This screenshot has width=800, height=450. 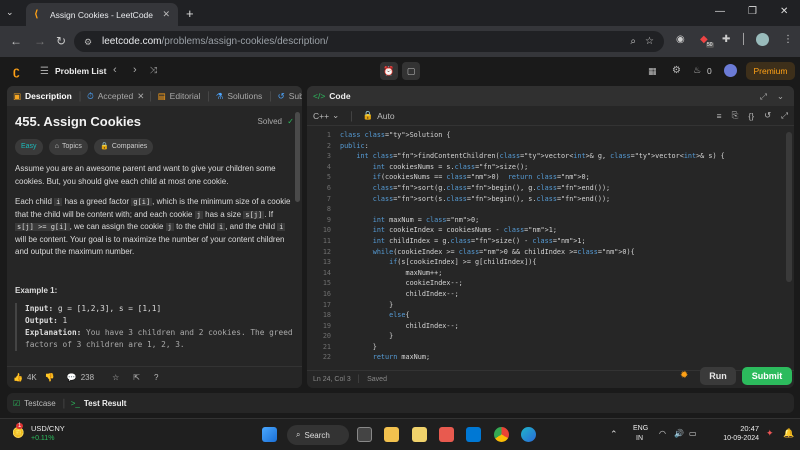 What do you see at coordinates (532, 315) in the screenshot?
I see `code-line: else{` at bounding box center [532, 315].